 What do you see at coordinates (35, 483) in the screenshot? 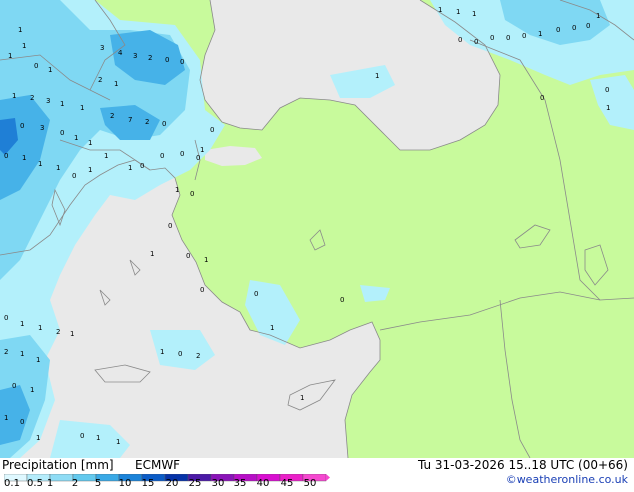
I see `scale-label: 0.5` at bounding box center [35, 483].